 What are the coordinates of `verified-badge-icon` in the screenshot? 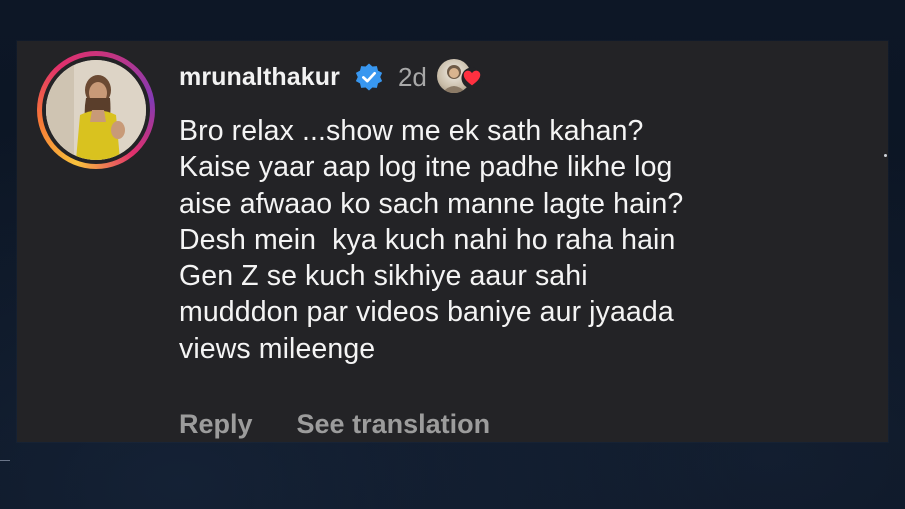 It's located at (369, 77).